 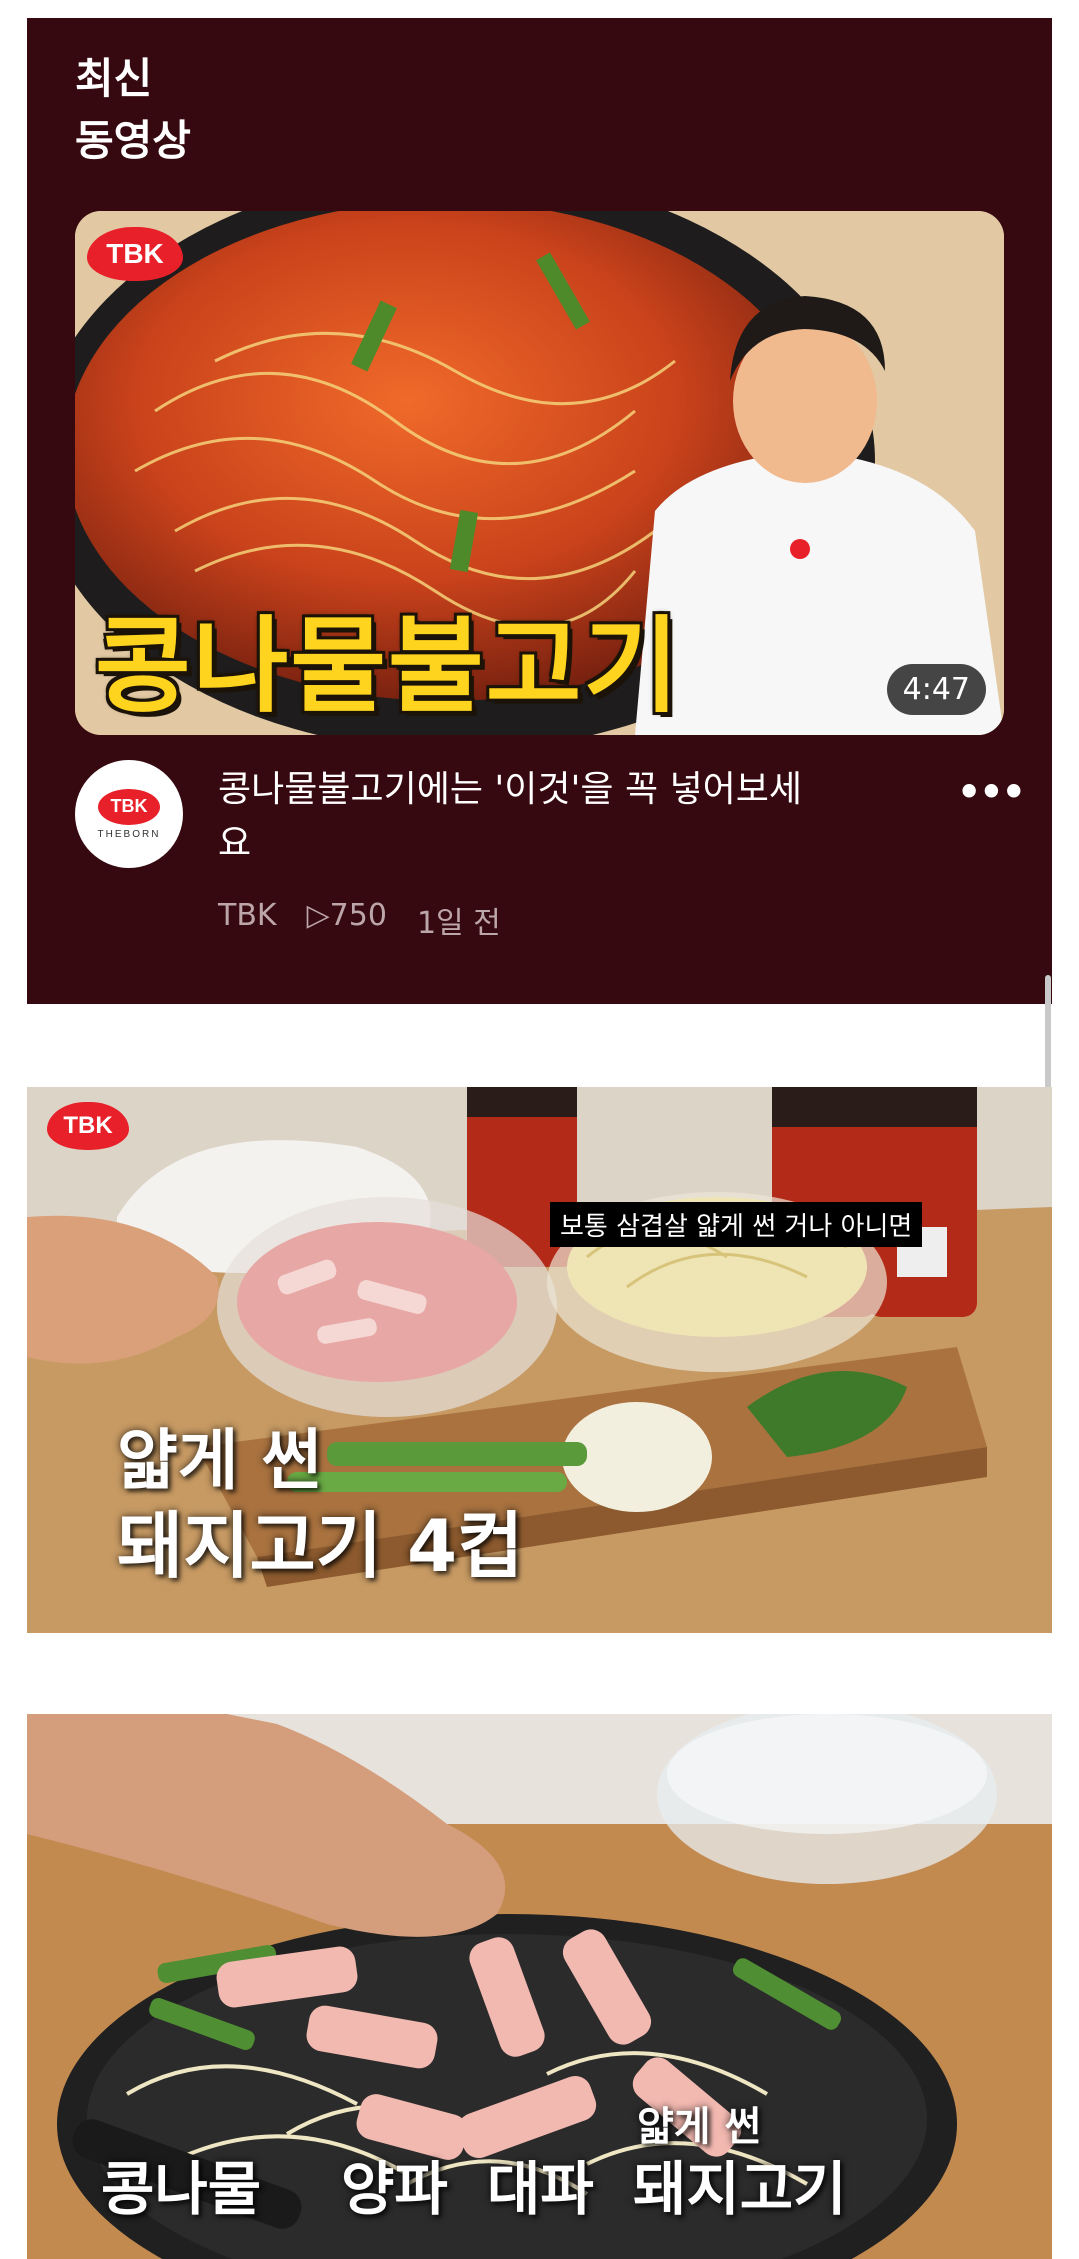 What do you see at coordinates (247, 920) in the screenshot?
I see `channel-name: TBK` at bounding box center [247, 920].